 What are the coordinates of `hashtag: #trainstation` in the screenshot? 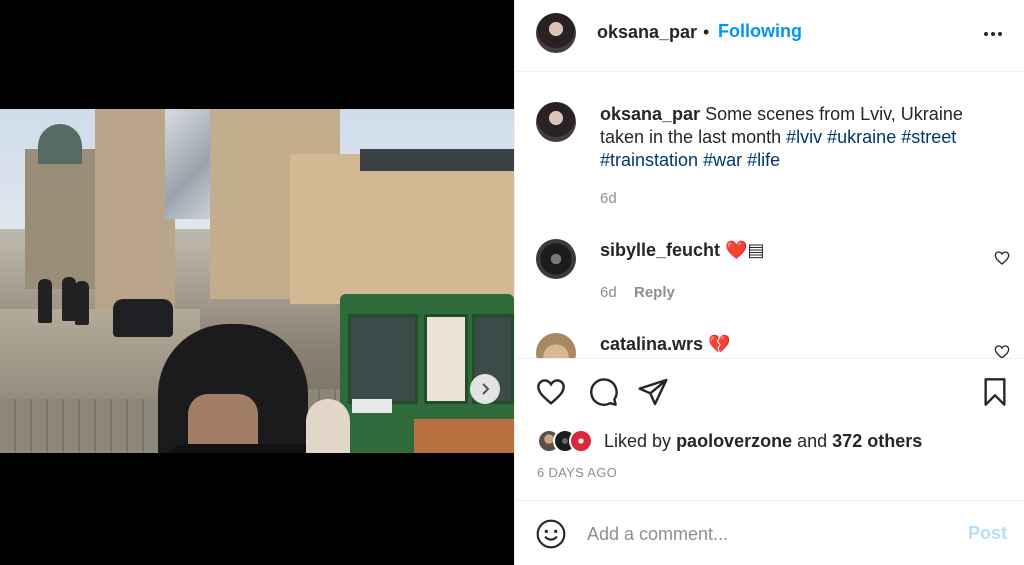 It's located at (649, 160).